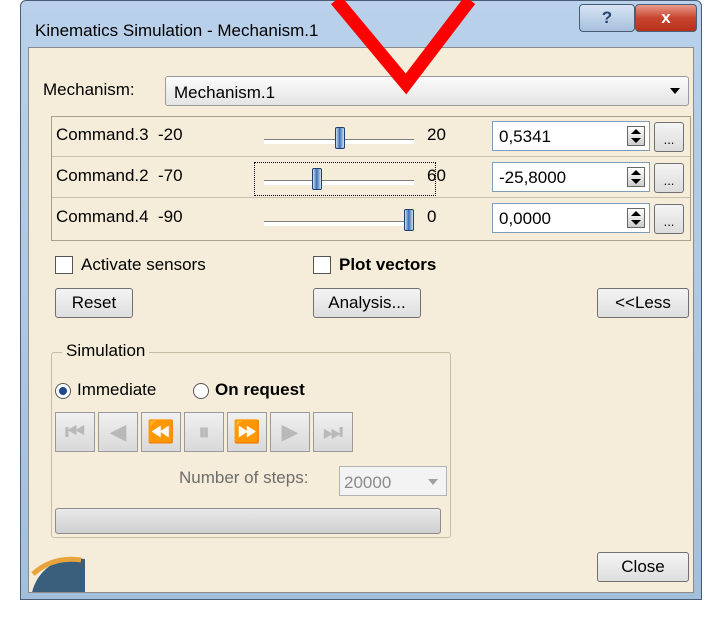  Describe the element at coordinates (64, 265) in the screenshot. I see `activate-sensors-checkbox` at that location.